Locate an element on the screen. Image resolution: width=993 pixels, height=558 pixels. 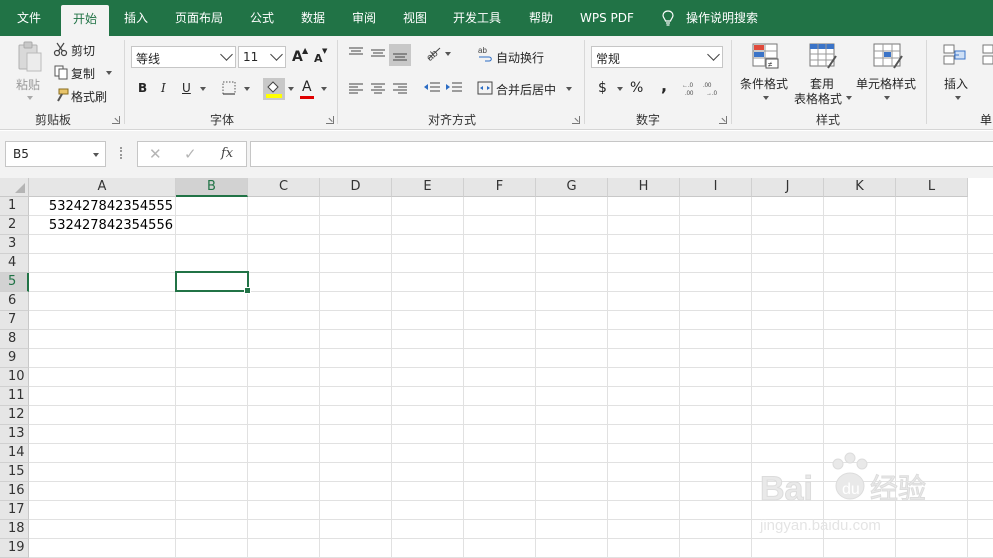
number-launcher-icon is located at coordinates (723, 120).